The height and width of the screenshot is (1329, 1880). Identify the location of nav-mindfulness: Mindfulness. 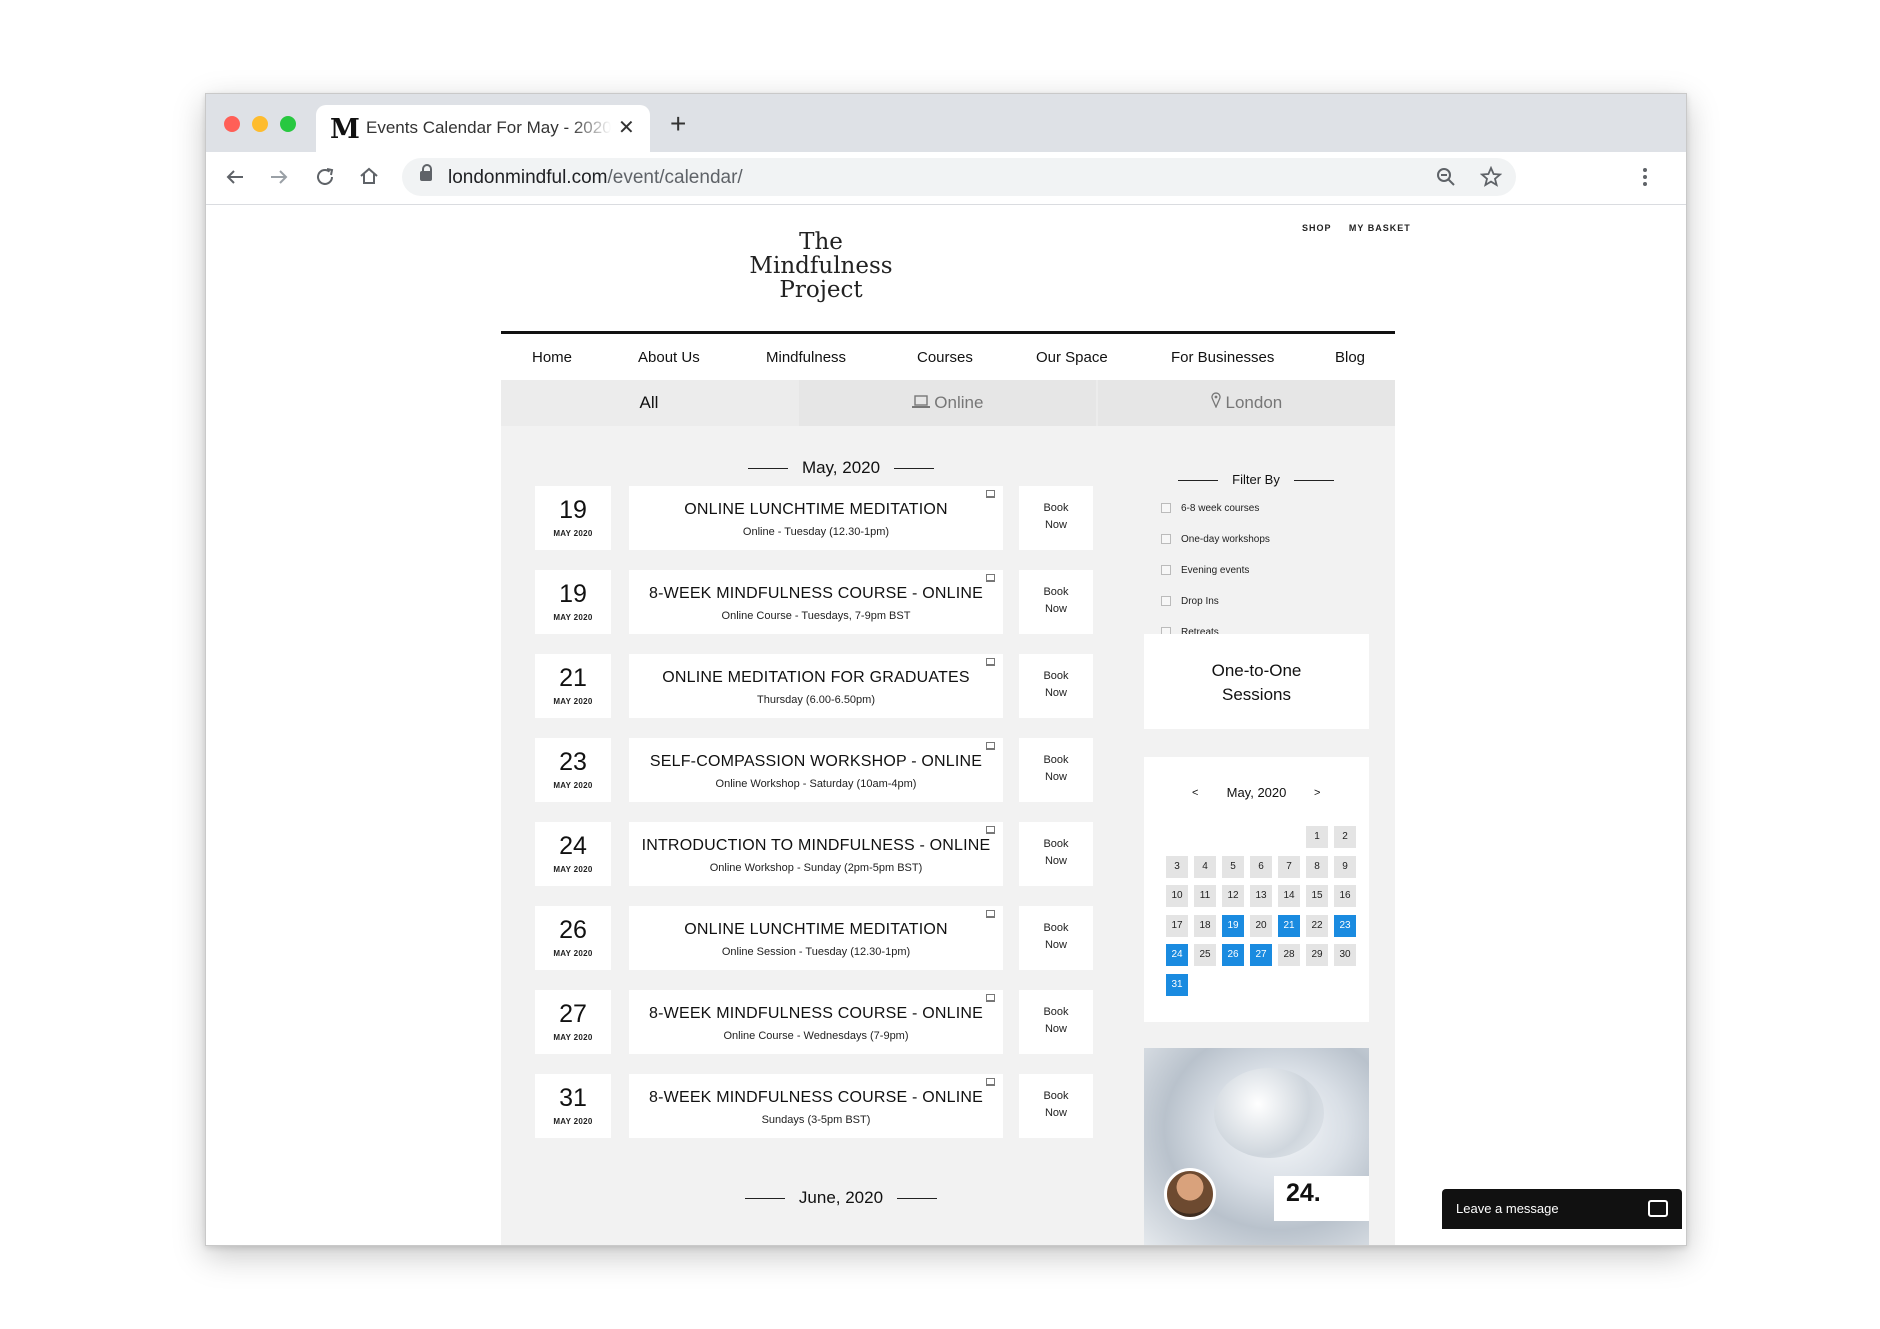
(806, 357).